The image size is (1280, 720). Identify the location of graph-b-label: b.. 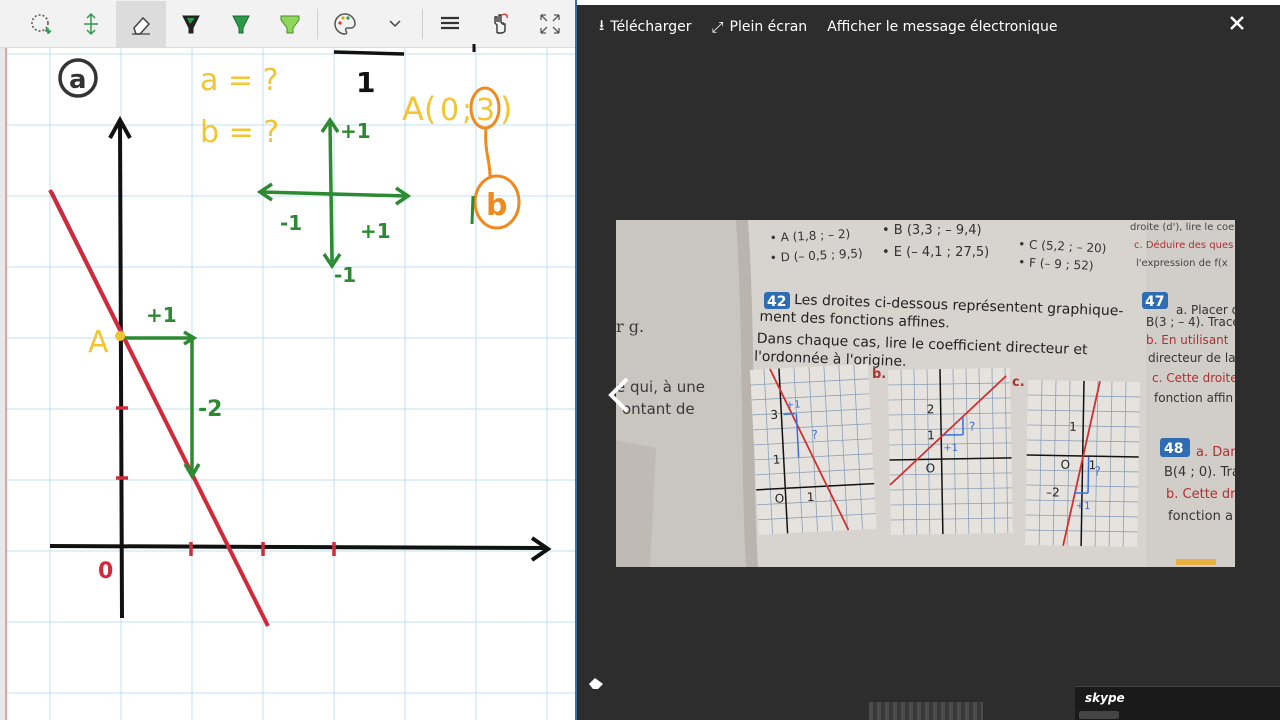
(879, 374).